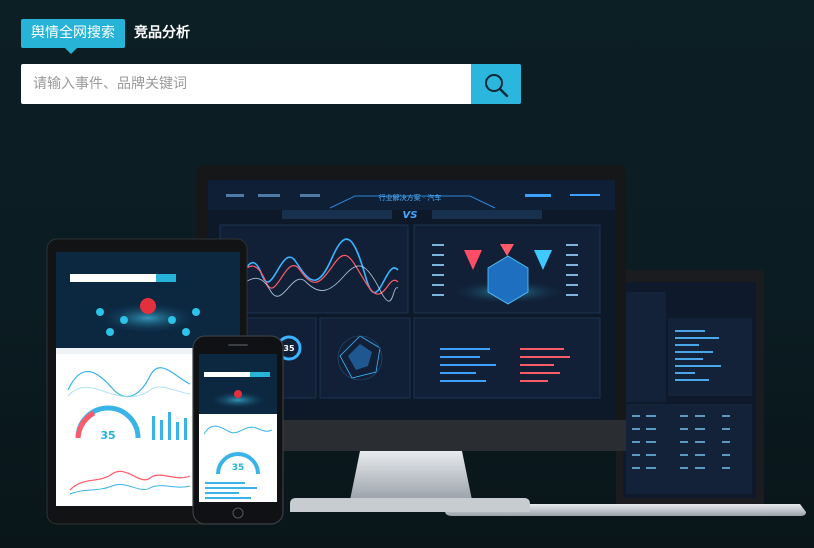 The image size is (814, 548). I want to click on vs-label: VS, so click(410, 215).